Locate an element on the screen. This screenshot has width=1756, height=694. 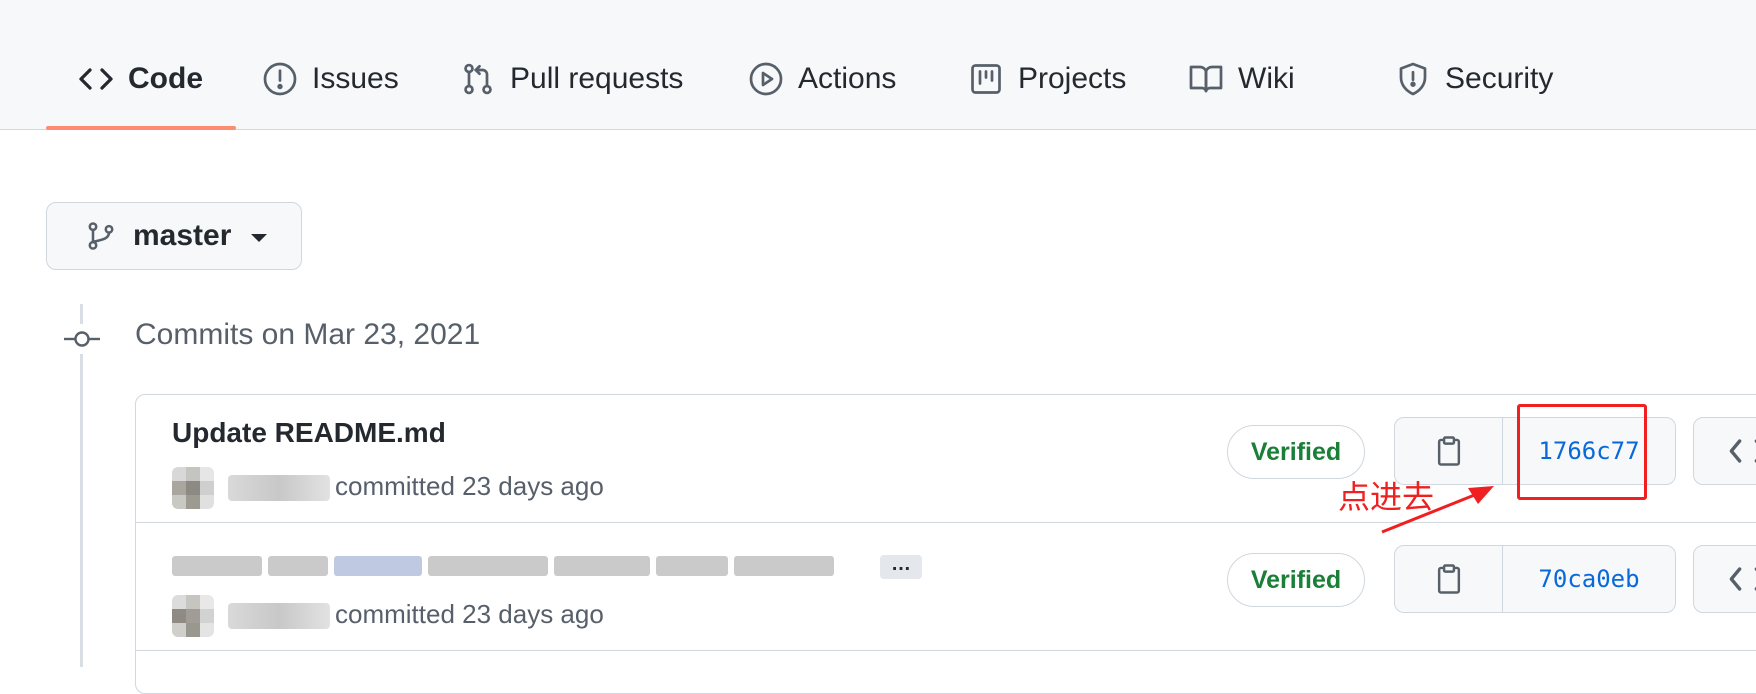
shield-icon is located at coordinates (1413, 79).